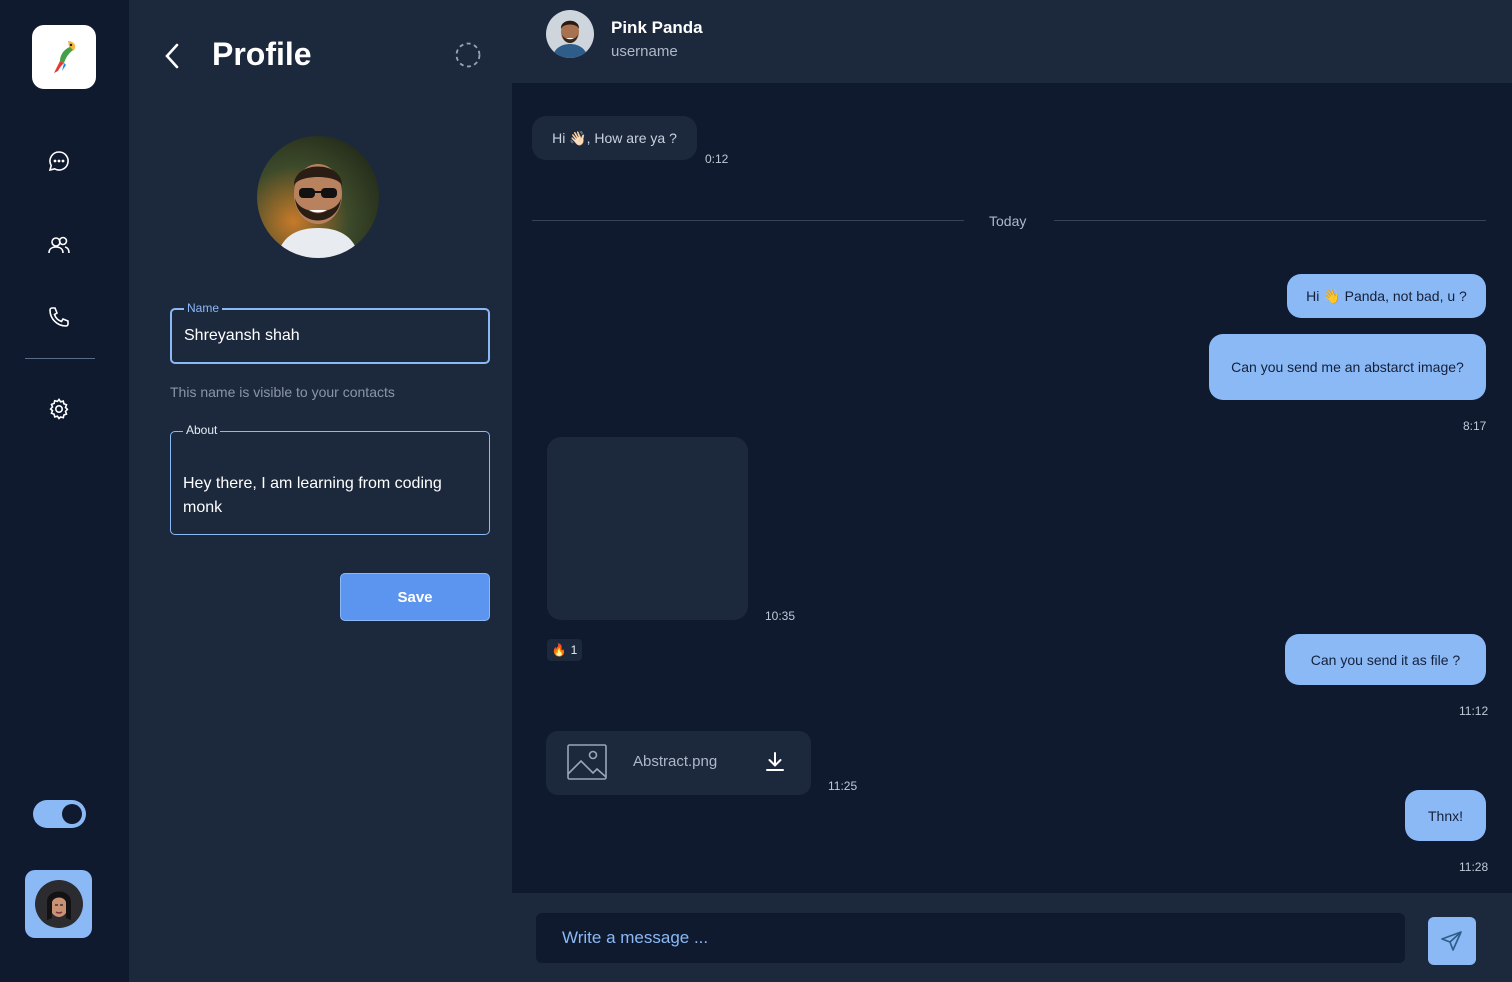 This screenshot has width=1512, height=982. Describe the element at coordinates (1012, 41) in the screenshot. I see `chat-header: Pink Panda username` at that location.